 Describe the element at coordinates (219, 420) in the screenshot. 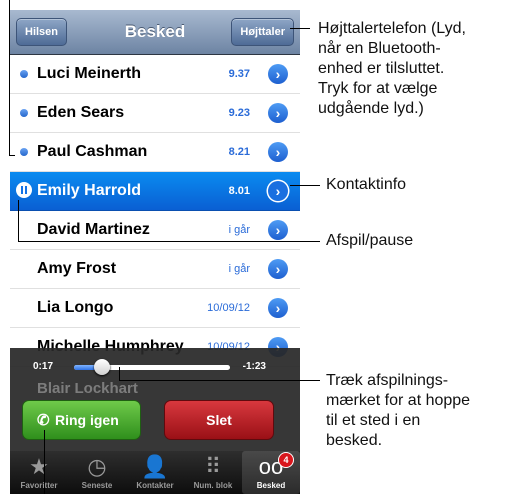

I see `delete-button: Slet` at that location.